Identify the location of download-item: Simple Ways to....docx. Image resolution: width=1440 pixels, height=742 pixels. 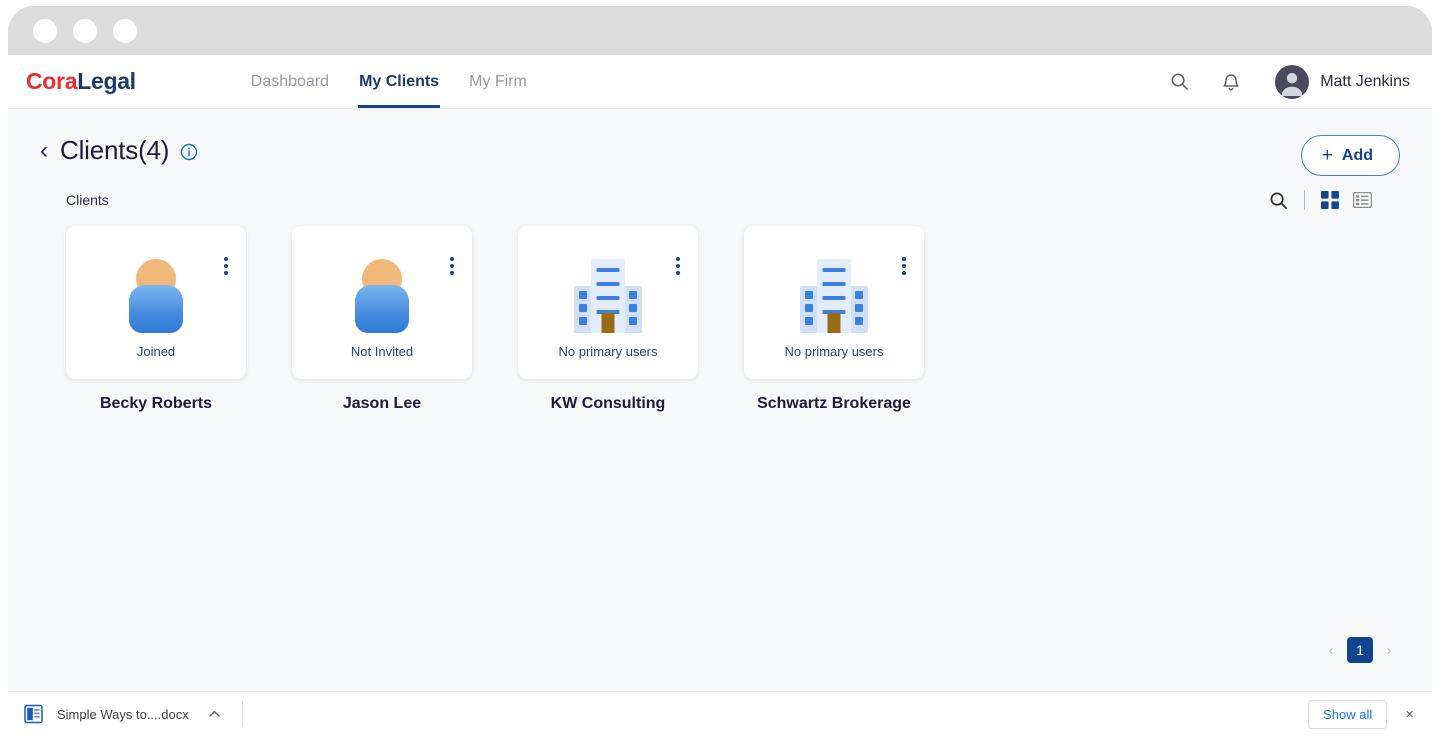
(122, 714).